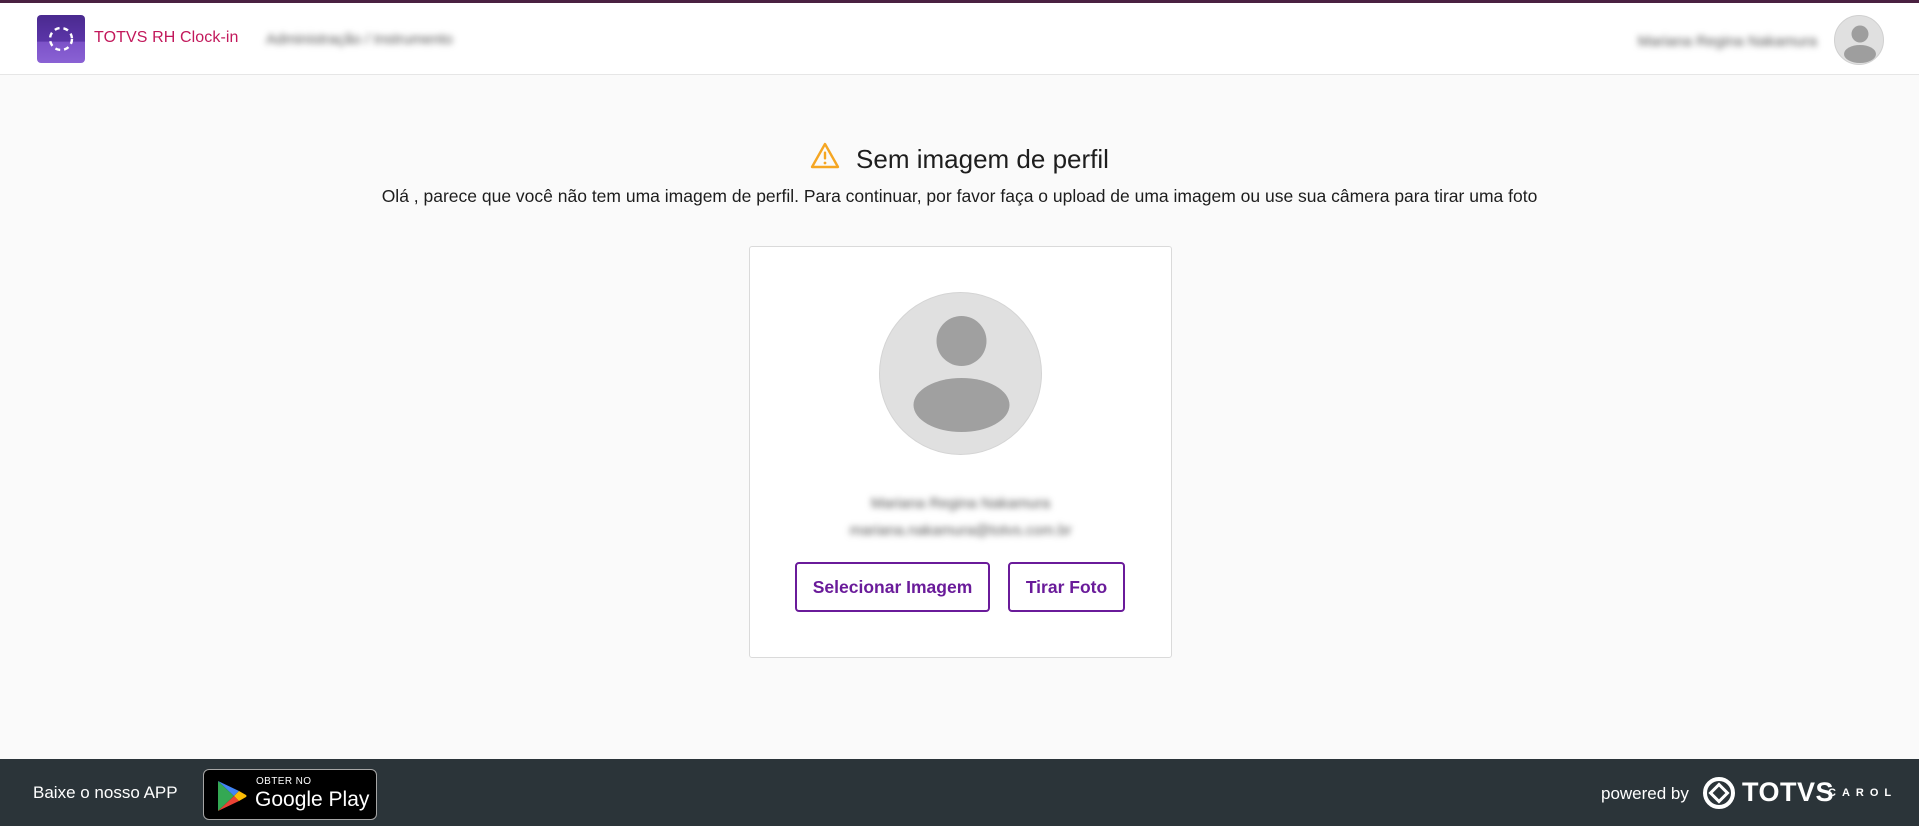  Describe the element at coordinates (825, 159) in the screenshot. I see `warning-icon` at that location.